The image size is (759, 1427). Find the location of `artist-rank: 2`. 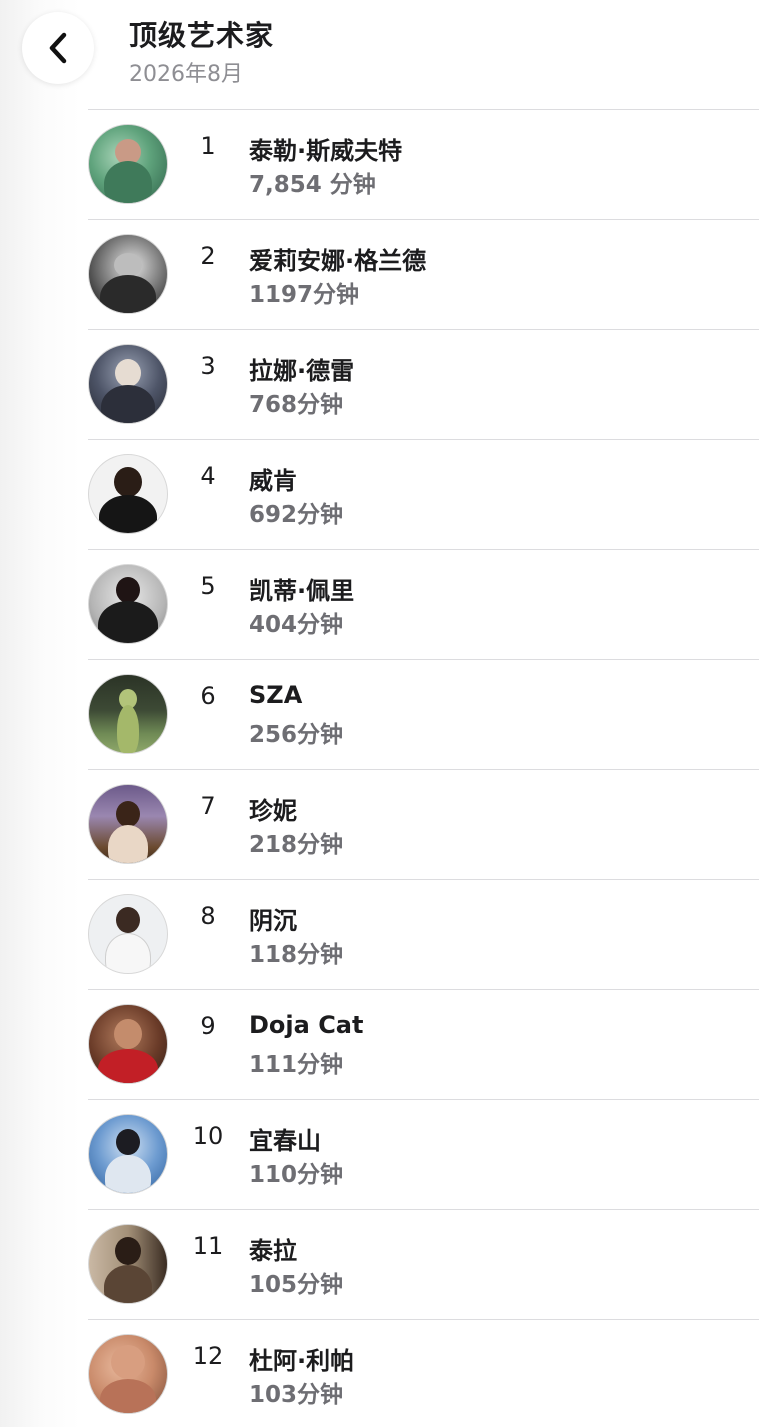

artist-rank: 2 is located at coordinates (208, 256).